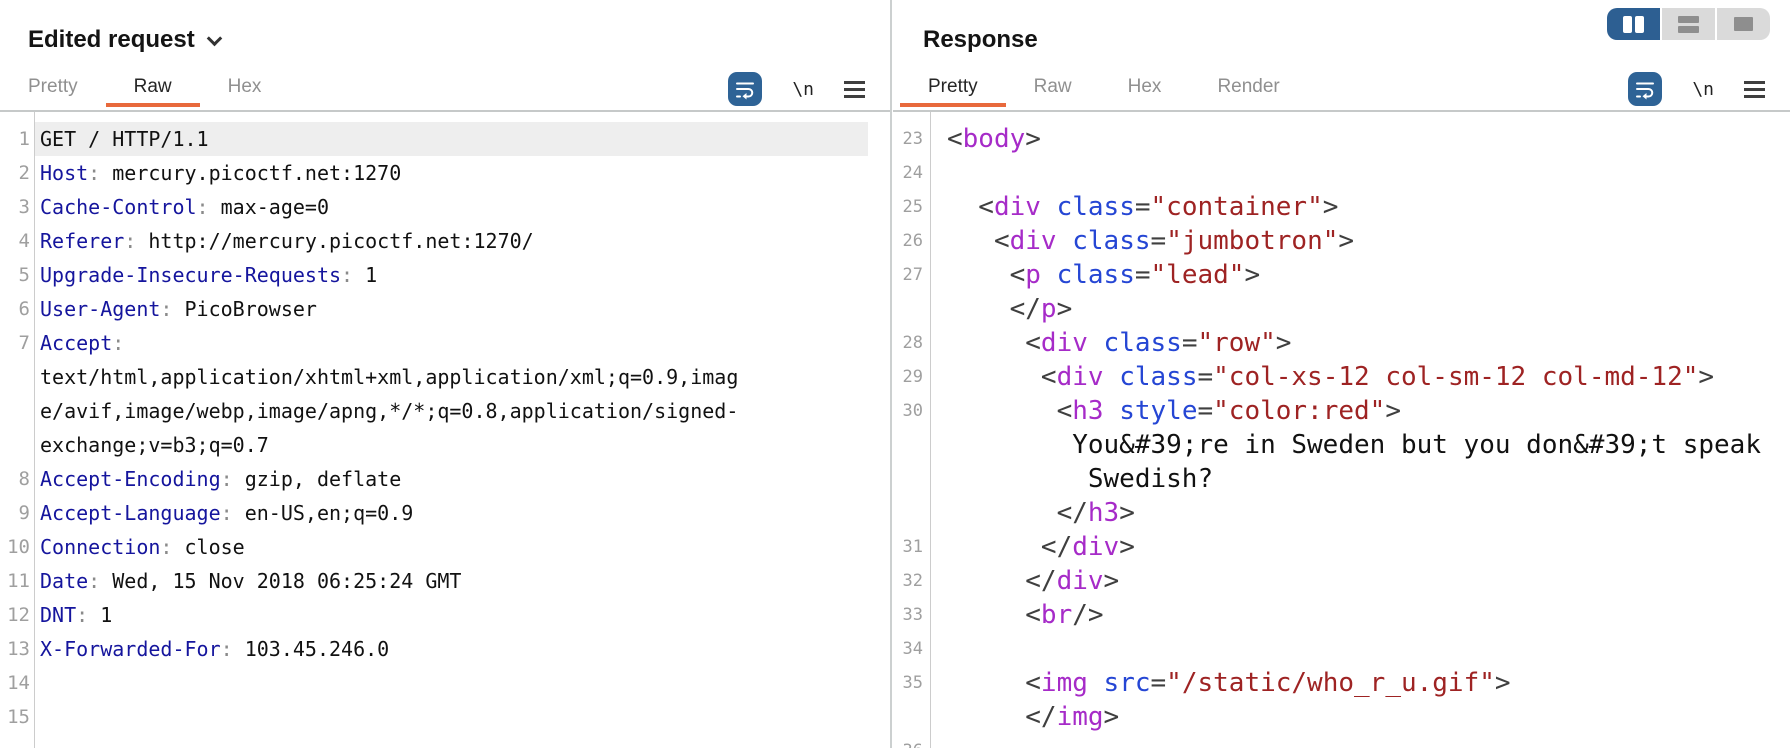 This screenshot has width=1790, height=748. Describe the element at coordinates (1341, 139) in the screenshot. I see `code-line: 23 <body>` at that location.